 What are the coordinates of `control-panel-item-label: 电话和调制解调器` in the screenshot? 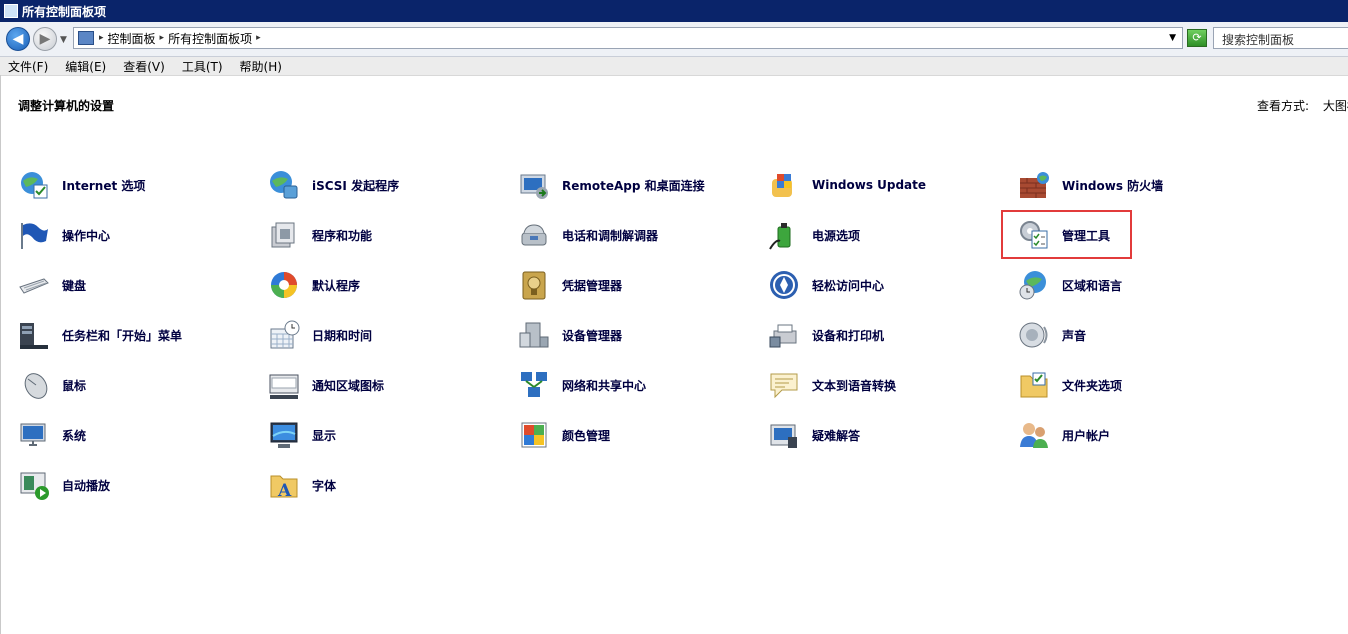 It's located at (610, 235).